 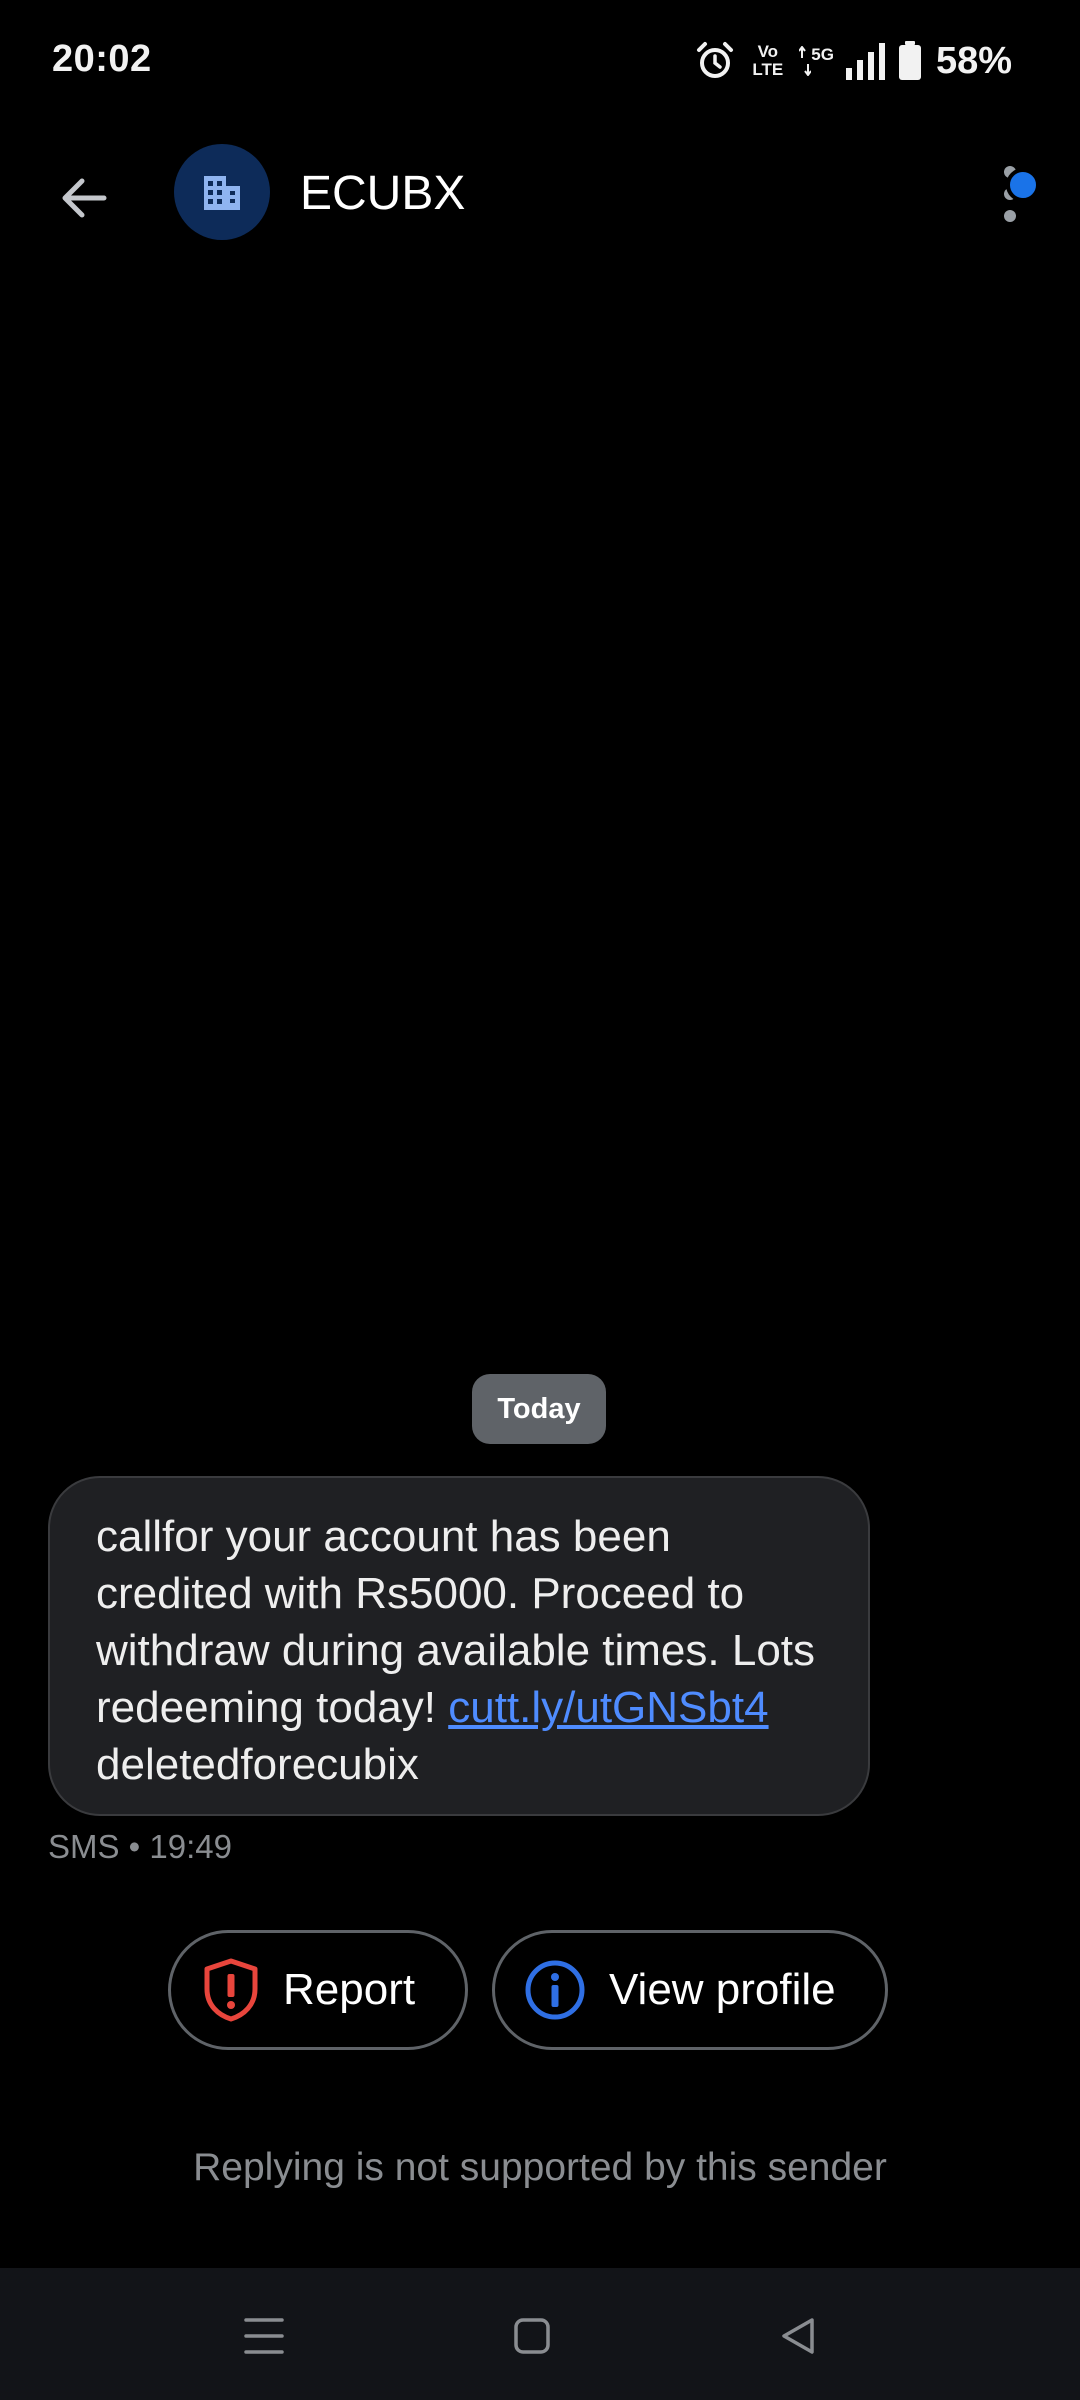 I want to click on view-profile-button: View profile, so click(x=690, y=1990).